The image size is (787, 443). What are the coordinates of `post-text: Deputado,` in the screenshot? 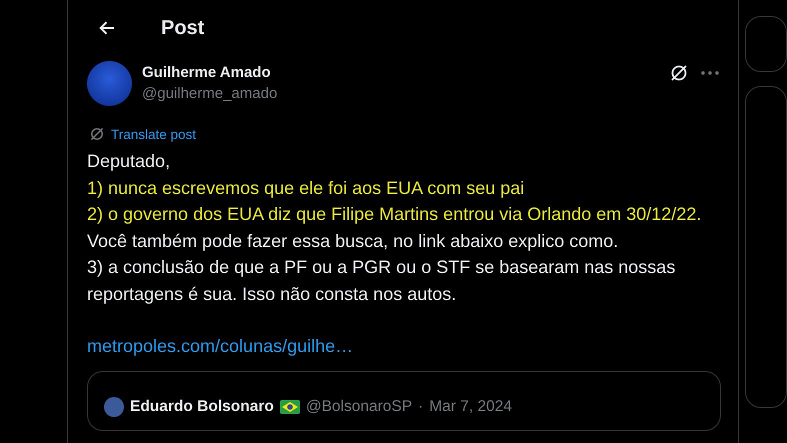 It's located at (129, 161).